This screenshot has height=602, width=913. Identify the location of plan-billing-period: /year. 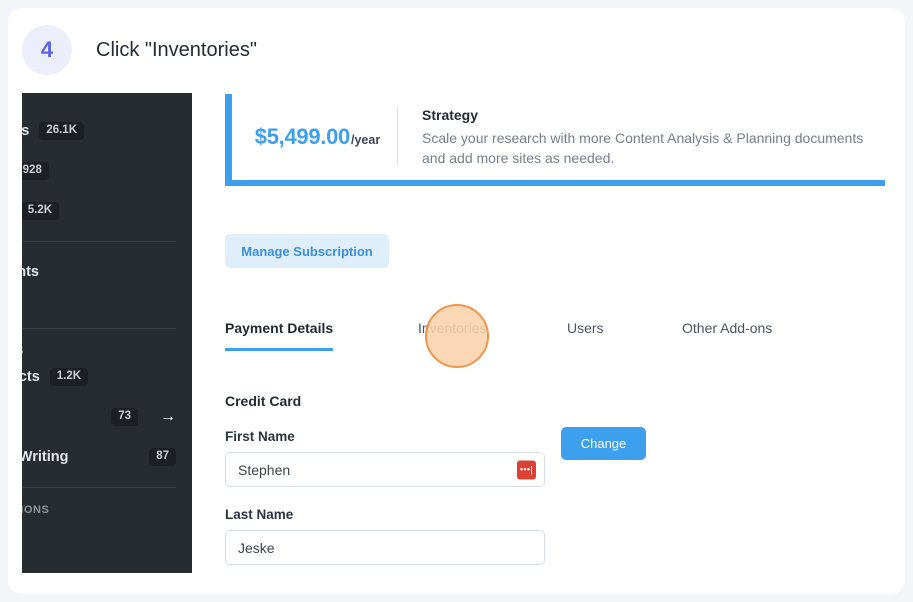
(365, 140).